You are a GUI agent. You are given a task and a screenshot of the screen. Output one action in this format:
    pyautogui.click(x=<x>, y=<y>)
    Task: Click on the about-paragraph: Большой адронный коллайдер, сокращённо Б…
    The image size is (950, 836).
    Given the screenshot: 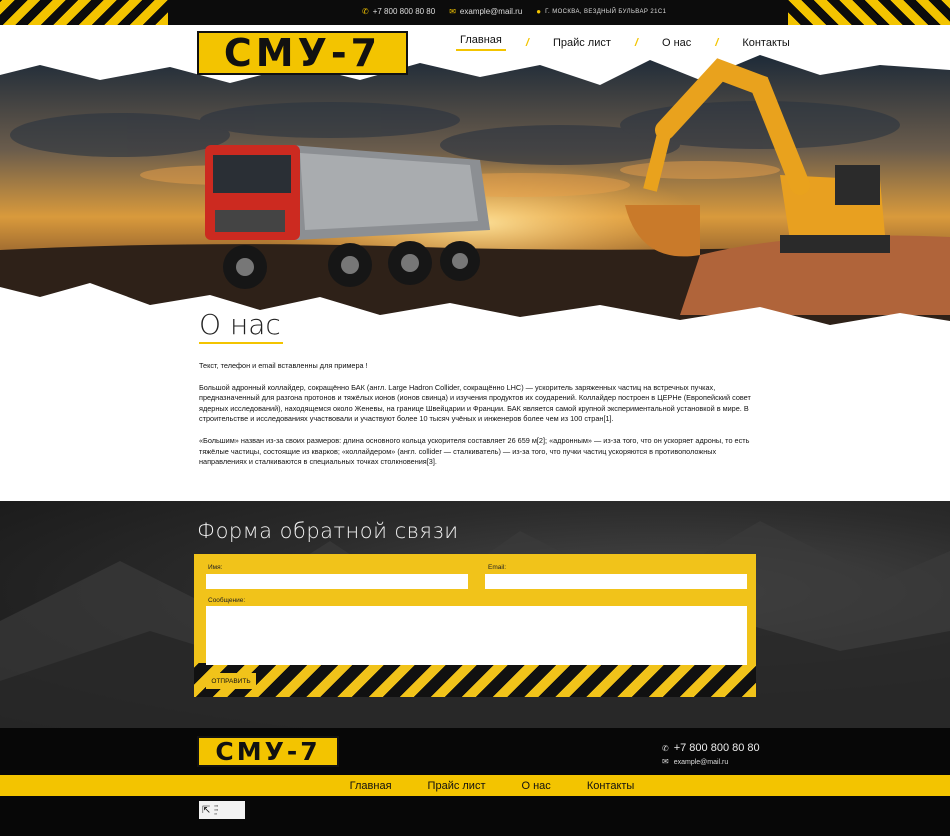 What is the action you would take?
    pyautogui.click(x=475, y=403)
    